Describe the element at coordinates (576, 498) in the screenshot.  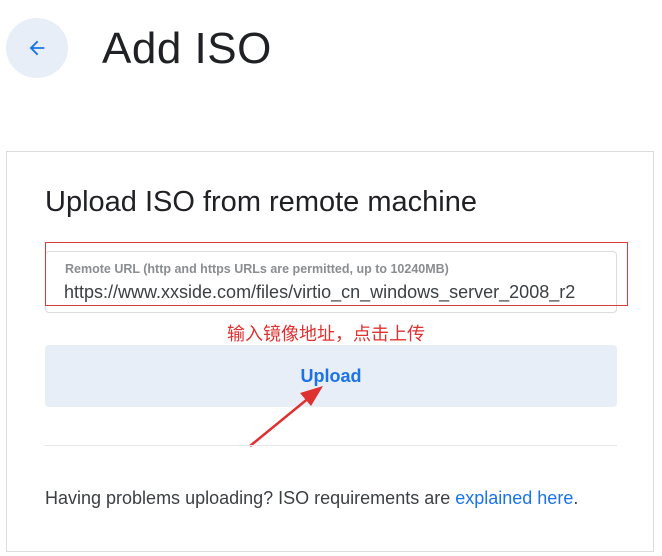
I see `help-text-suffix: .` at that location.